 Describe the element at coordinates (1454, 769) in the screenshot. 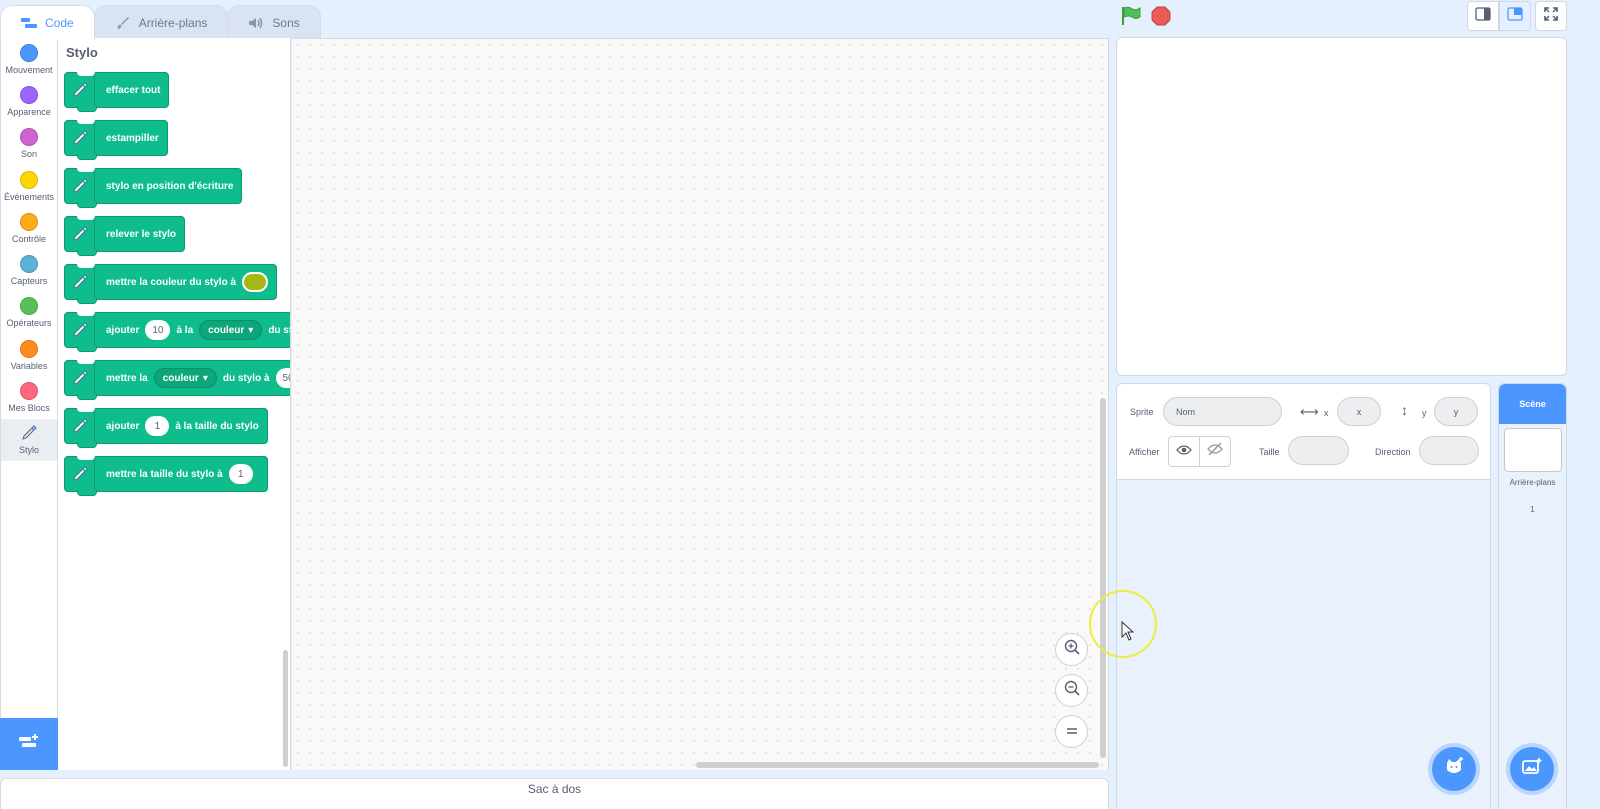

I see `add-sprite-button` at that location.